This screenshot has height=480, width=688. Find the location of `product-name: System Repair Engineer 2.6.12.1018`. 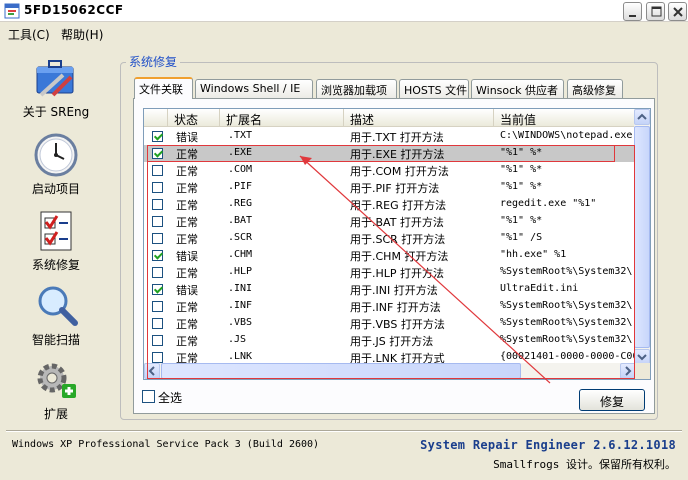

product-name: System Repair Engineer 2.6.12.1018 is located at coordinates (548, 445).